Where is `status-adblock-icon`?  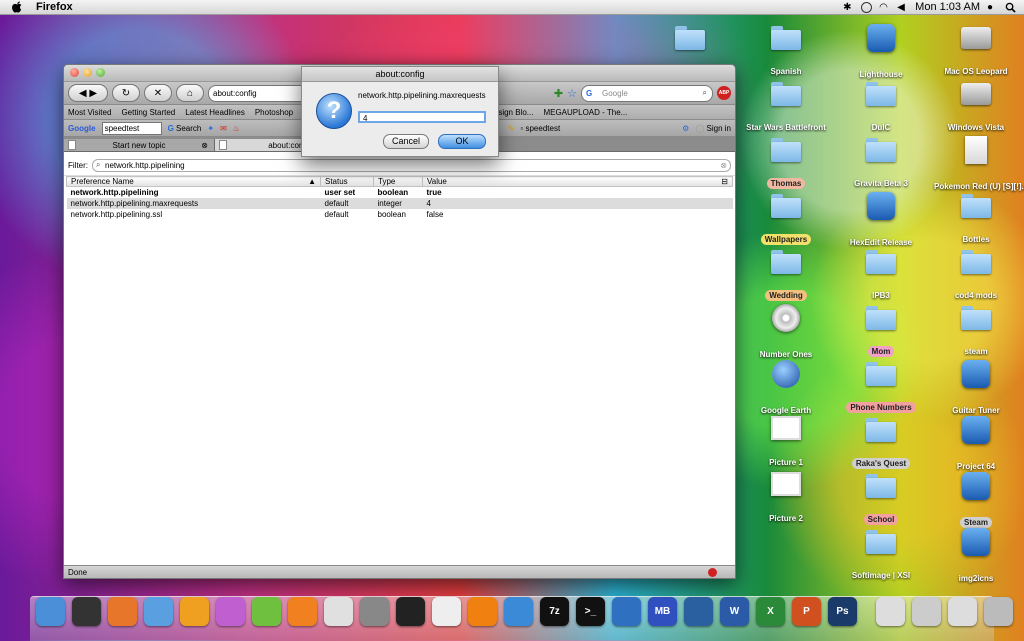
status-adblock-icon is located at coordinates (712, 572).